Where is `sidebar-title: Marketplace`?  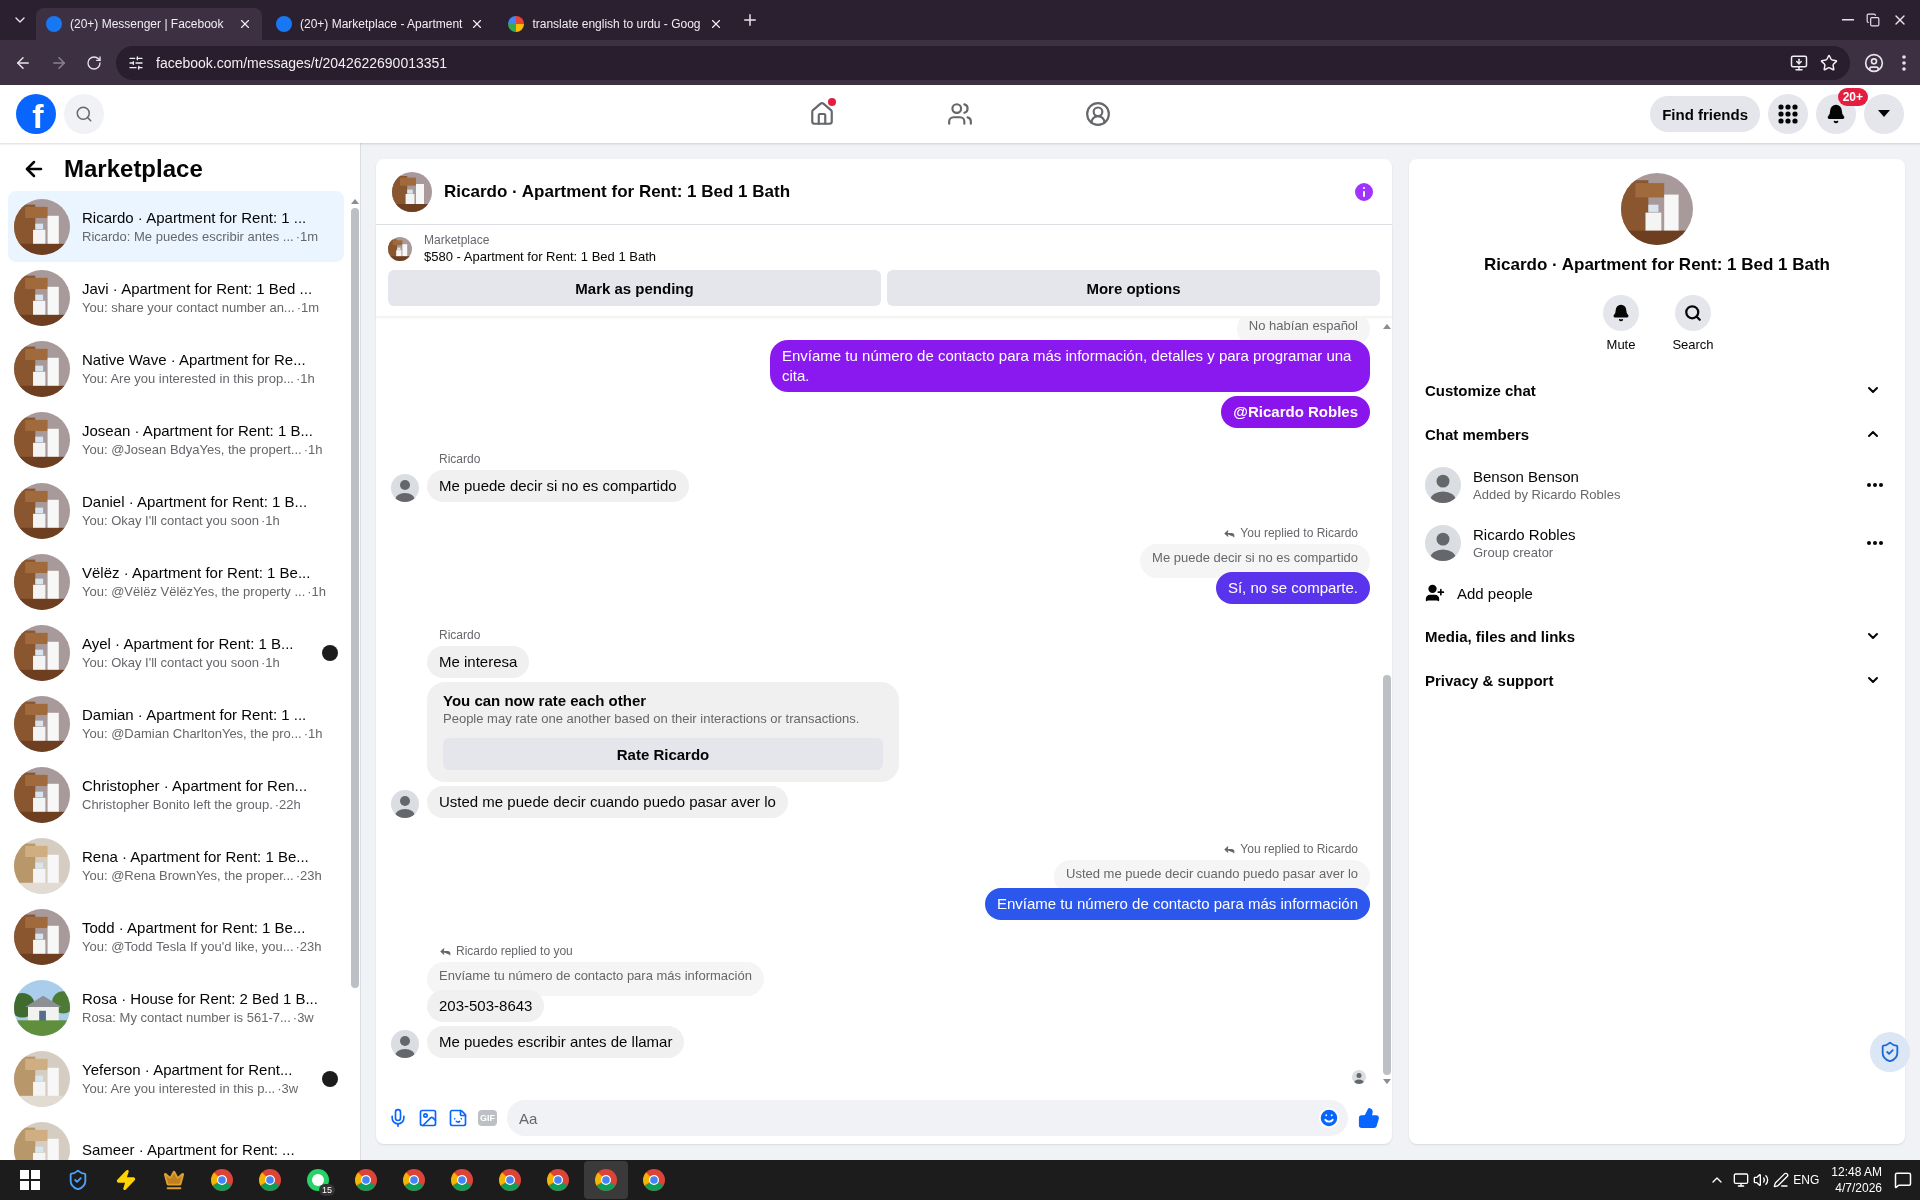
sidebar-title: Marketplace is located at coordinates (133, 169).